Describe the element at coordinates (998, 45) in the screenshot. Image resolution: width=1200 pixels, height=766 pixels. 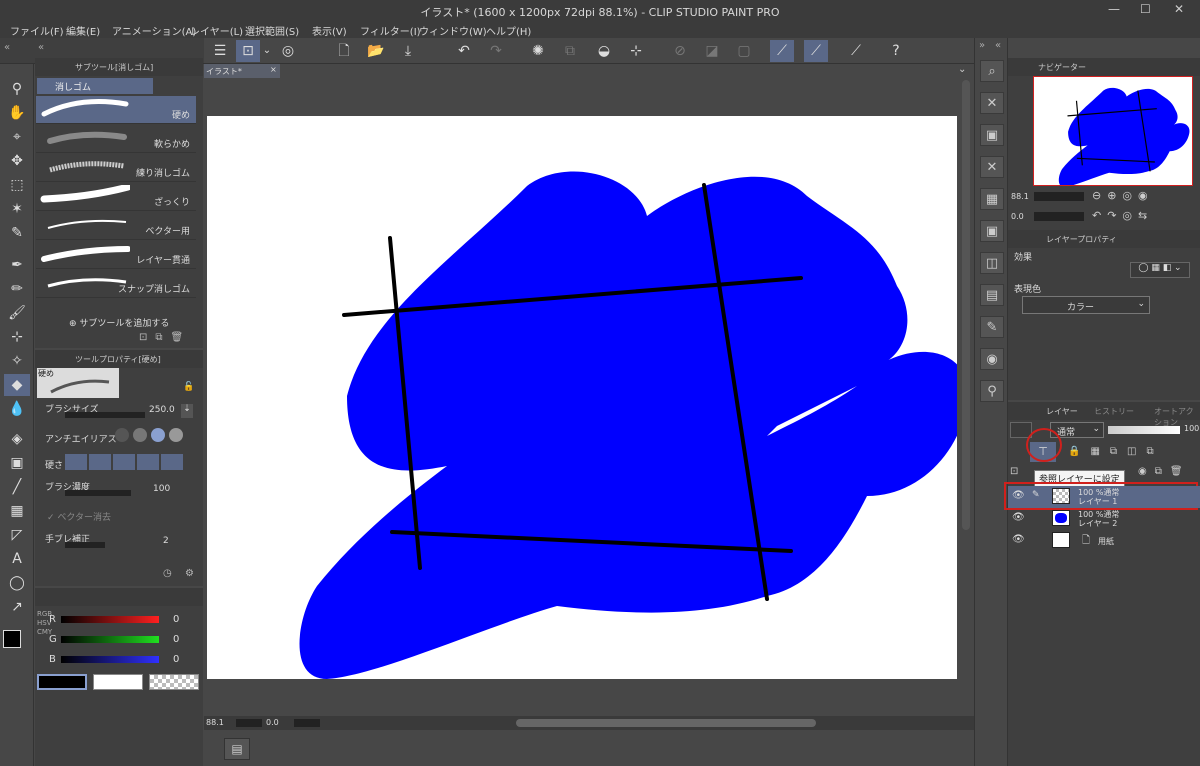
I see `collapse-icon-3: «` at that location.